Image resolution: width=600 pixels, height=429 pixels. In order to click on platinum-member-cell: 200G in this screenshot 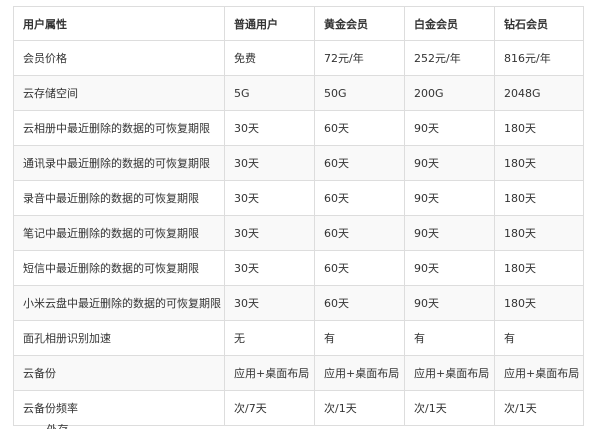, I will do `click(449, 93)`.